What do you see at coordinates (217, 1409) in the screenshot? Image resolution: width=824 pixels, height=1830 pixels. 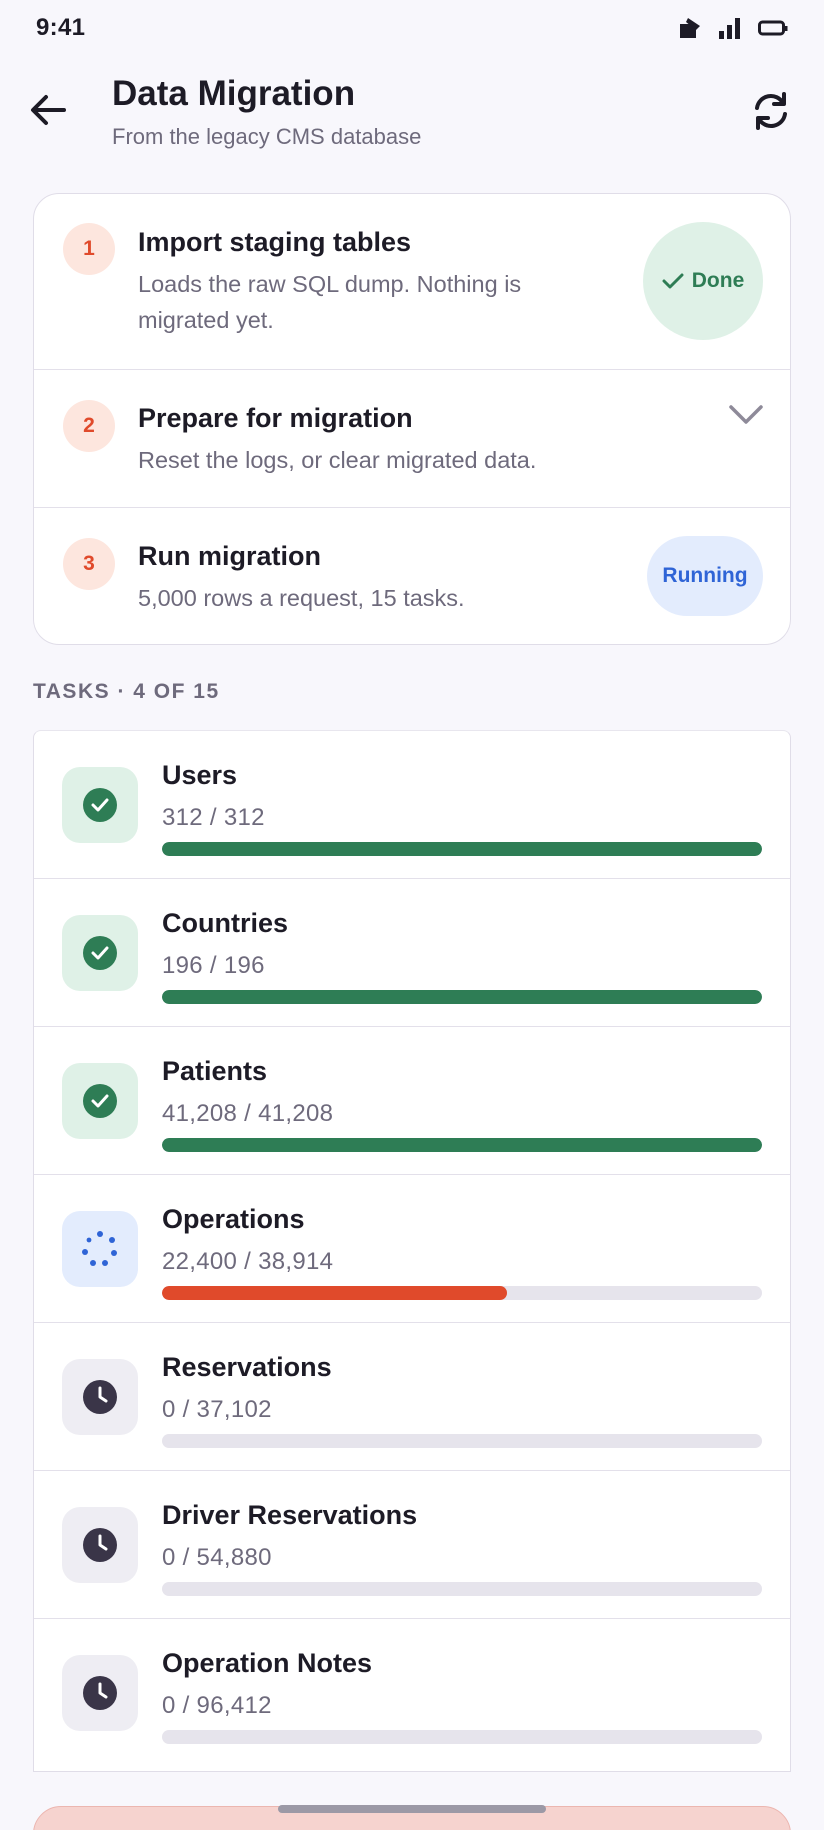 I see `task-count: 0 / 37,102` at bounding box center [217, 1409].